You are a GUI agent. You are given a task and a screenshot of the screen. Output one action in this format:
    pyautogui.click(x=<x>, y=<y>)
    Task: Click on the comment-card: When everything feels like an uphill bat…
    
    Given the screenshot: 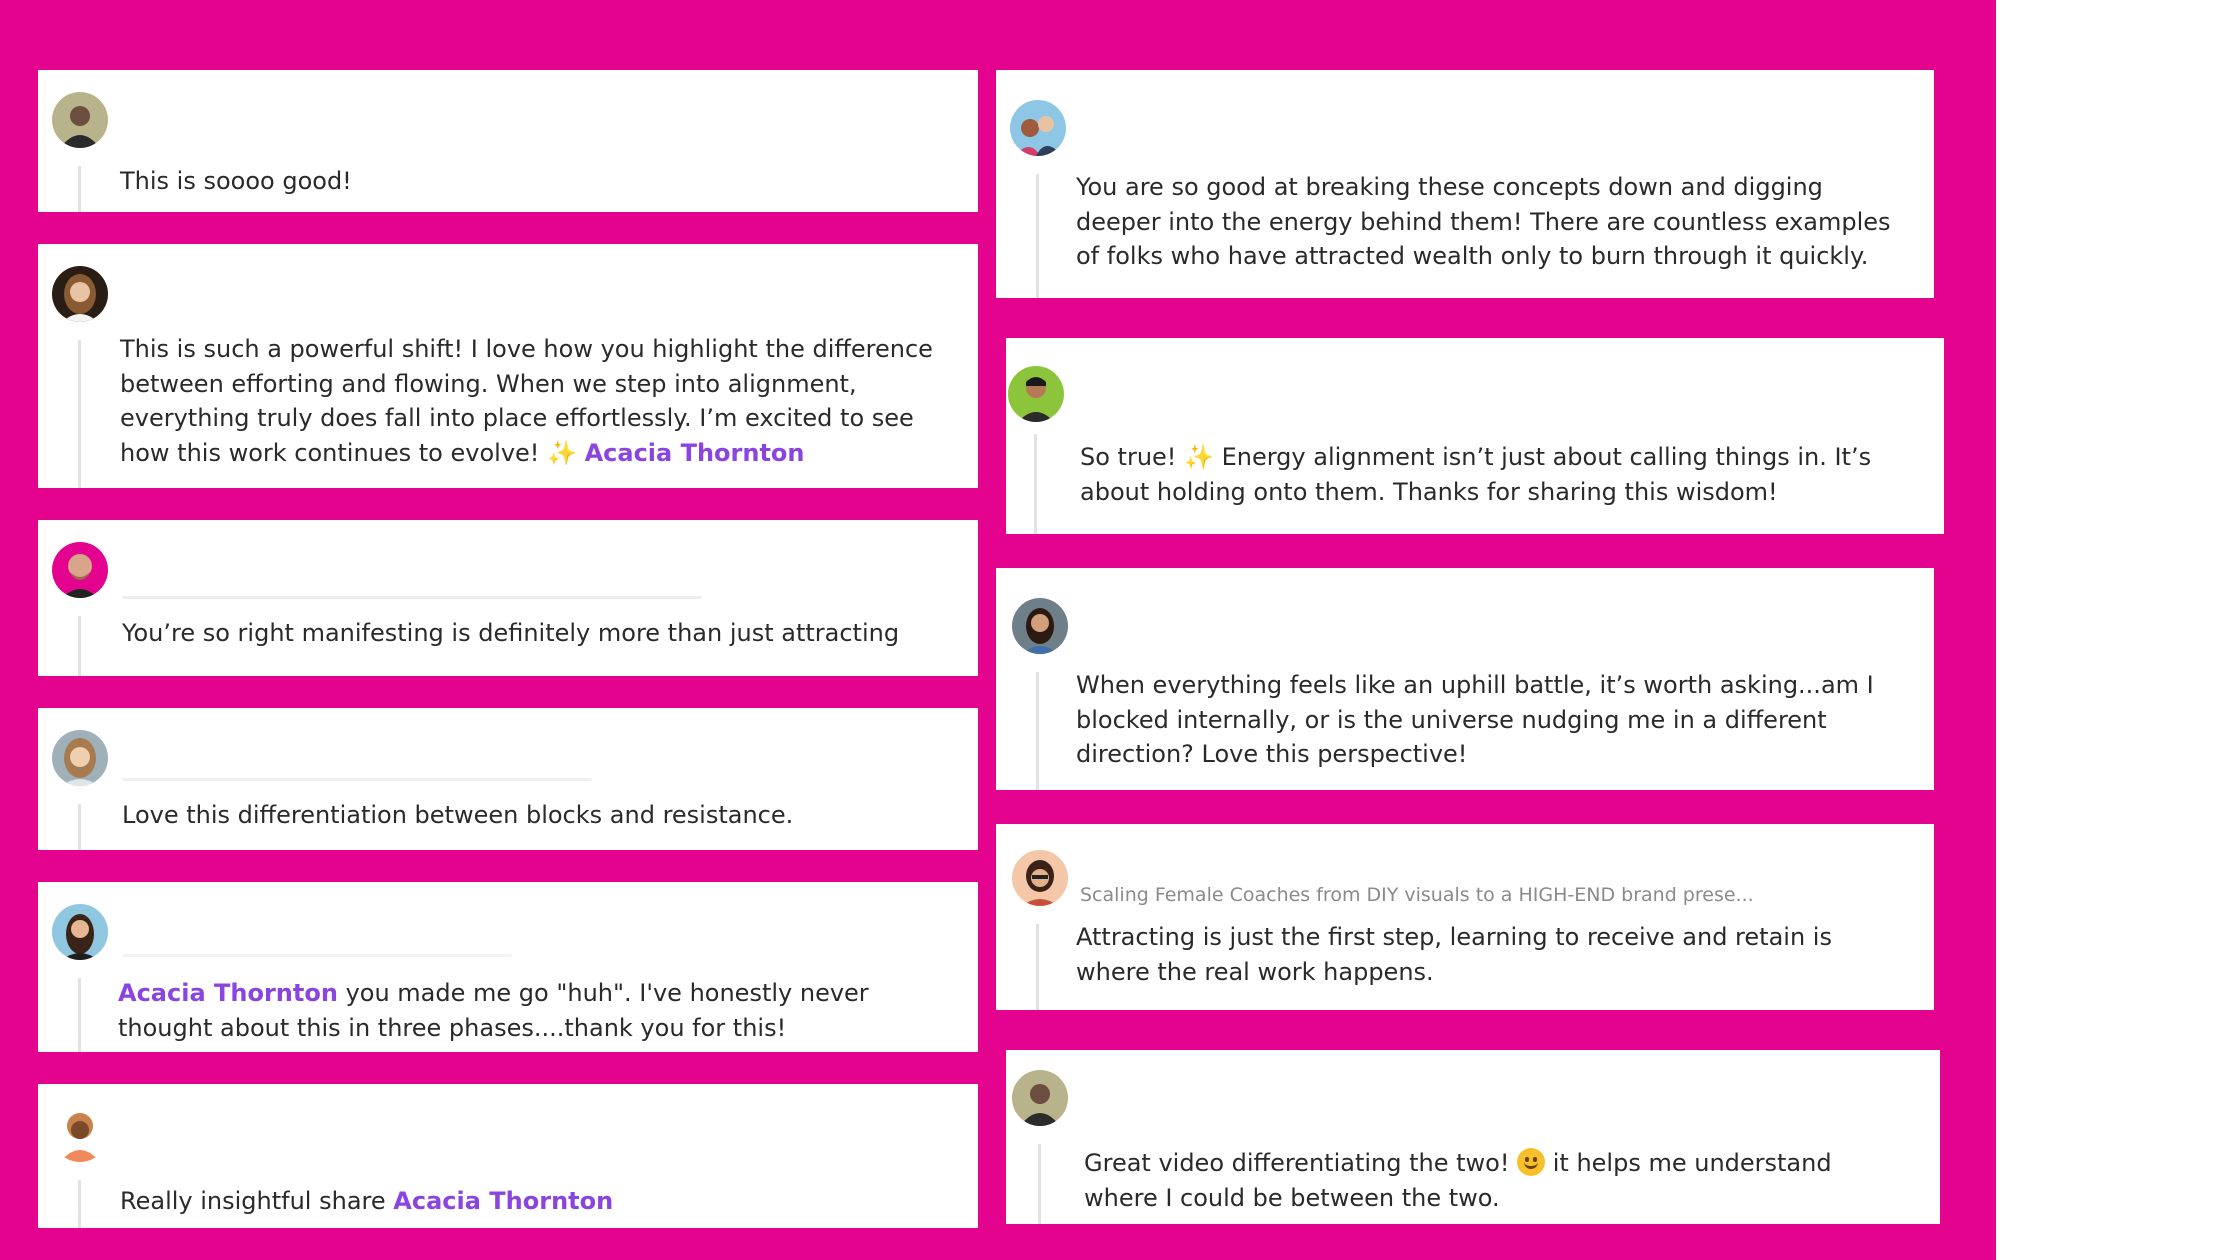 What is the action you would take?
    pyautogui.click(x=1465, y=679)
    